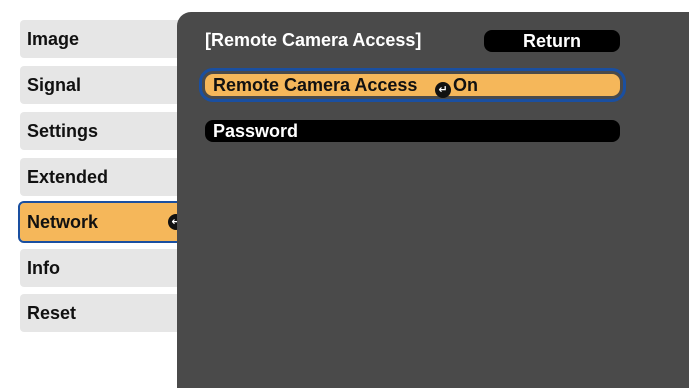 Image resolution: width=689 pixels, height=388 pixels. I want to click on menu-item-extended: Extended, so click(109, 177).